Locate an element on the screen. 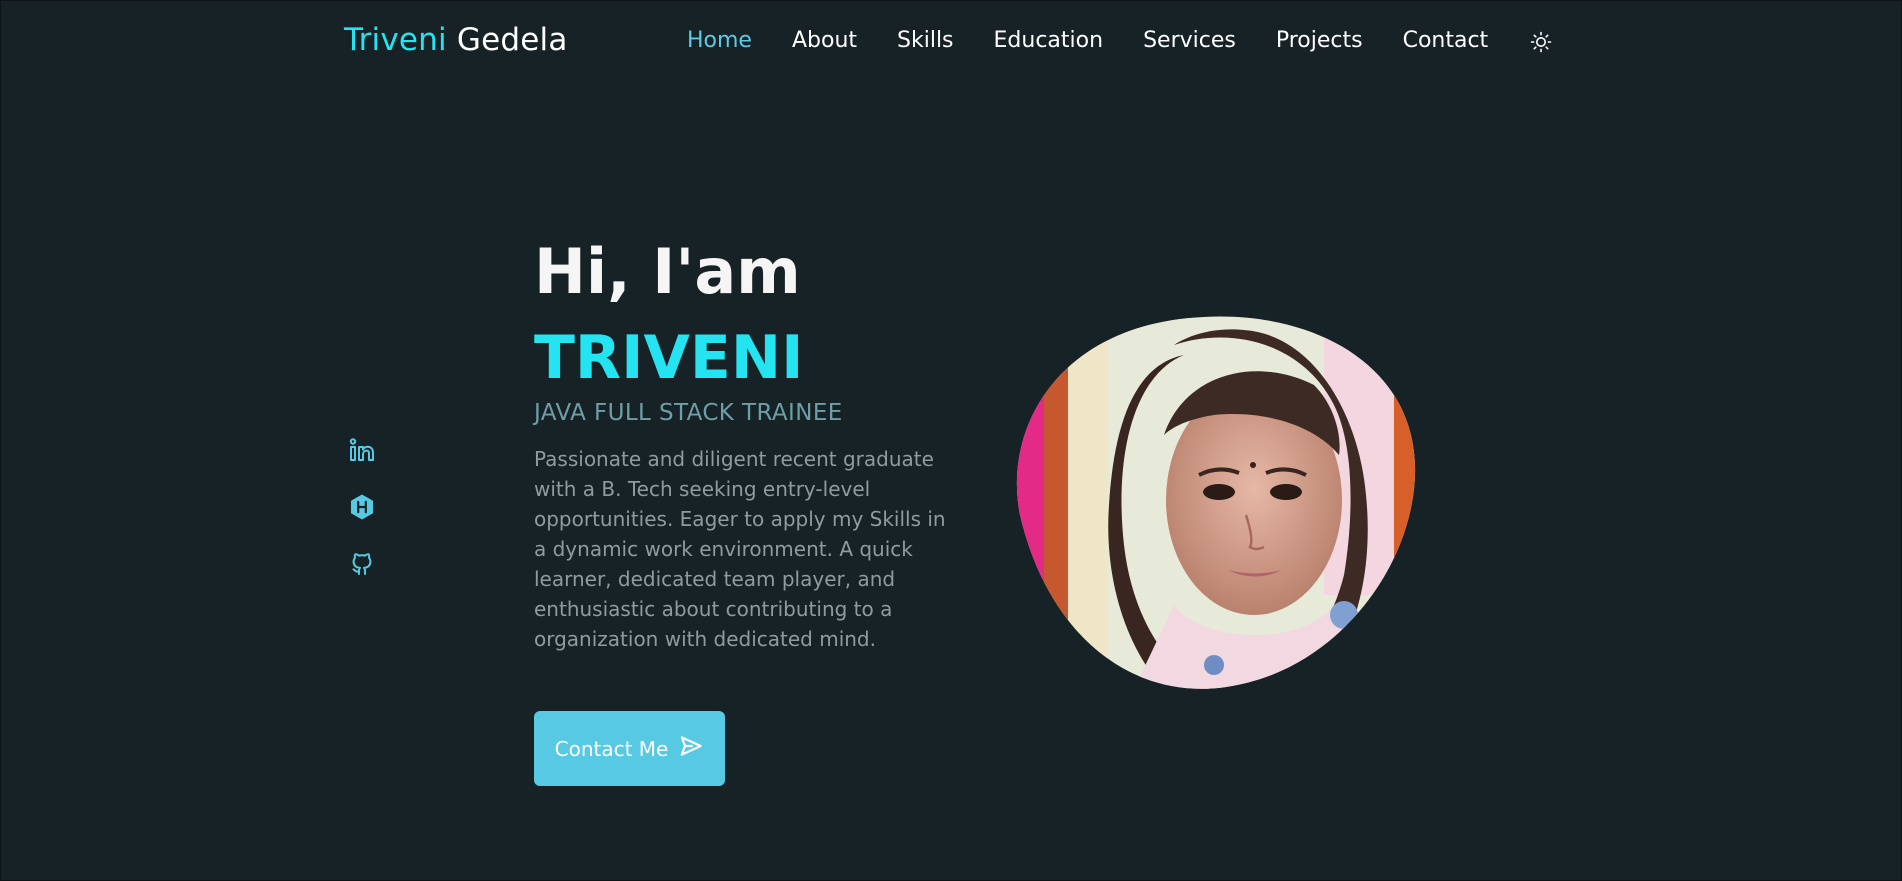 Image resolution: width=1902 pixels, height=881 pixels. nav-item-contact: Contact is located at coordinates (1446, 40).